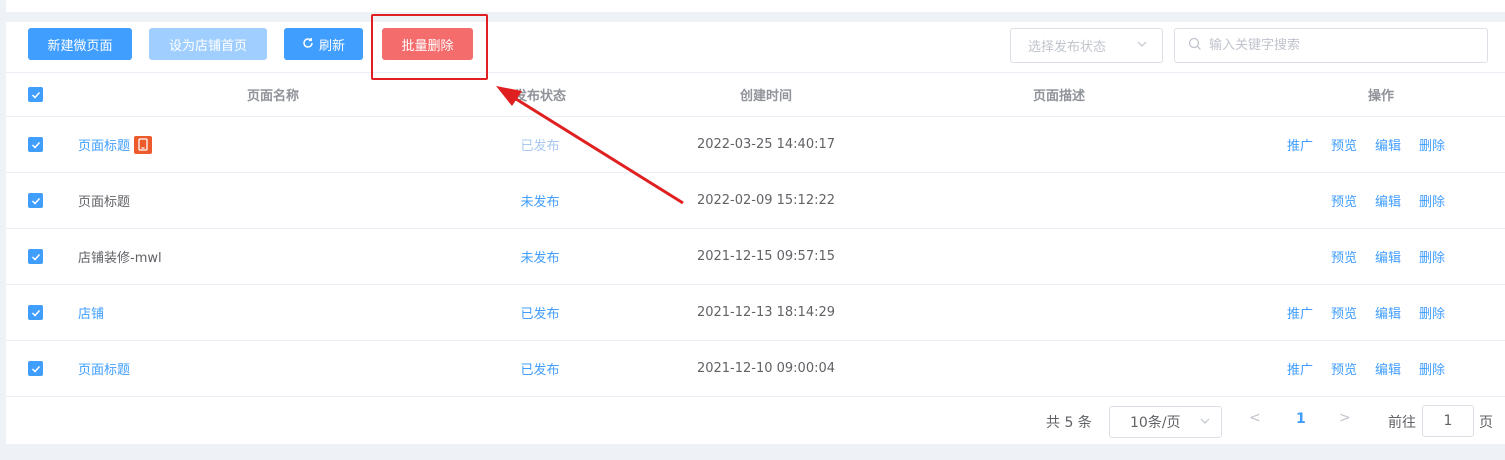  What do you see at coordinates (104, 202) in the screenshot?
I see `page-name: 页面标题` at bounding box center [104, 202].